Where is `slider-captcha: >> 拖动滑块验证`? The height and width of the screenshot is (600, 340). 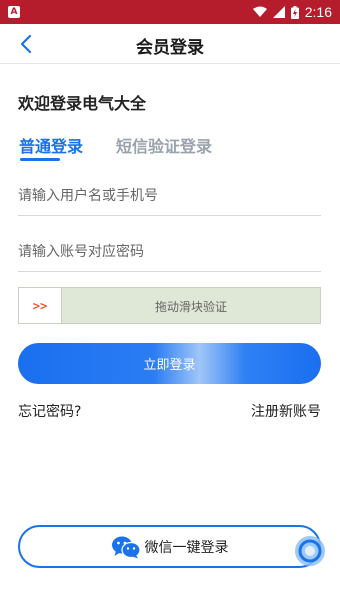
slider-captcha: >> 拖动滑块验证 is located at coordinates (169, 305).